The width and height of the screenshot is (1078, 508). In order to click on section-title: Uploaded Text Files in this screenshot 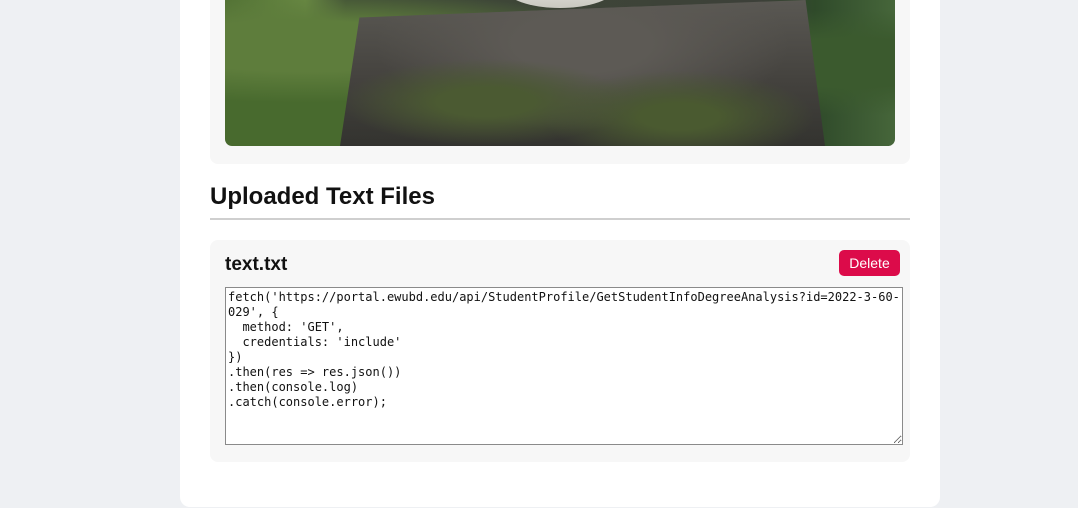, I will do `click(560, 201)`.